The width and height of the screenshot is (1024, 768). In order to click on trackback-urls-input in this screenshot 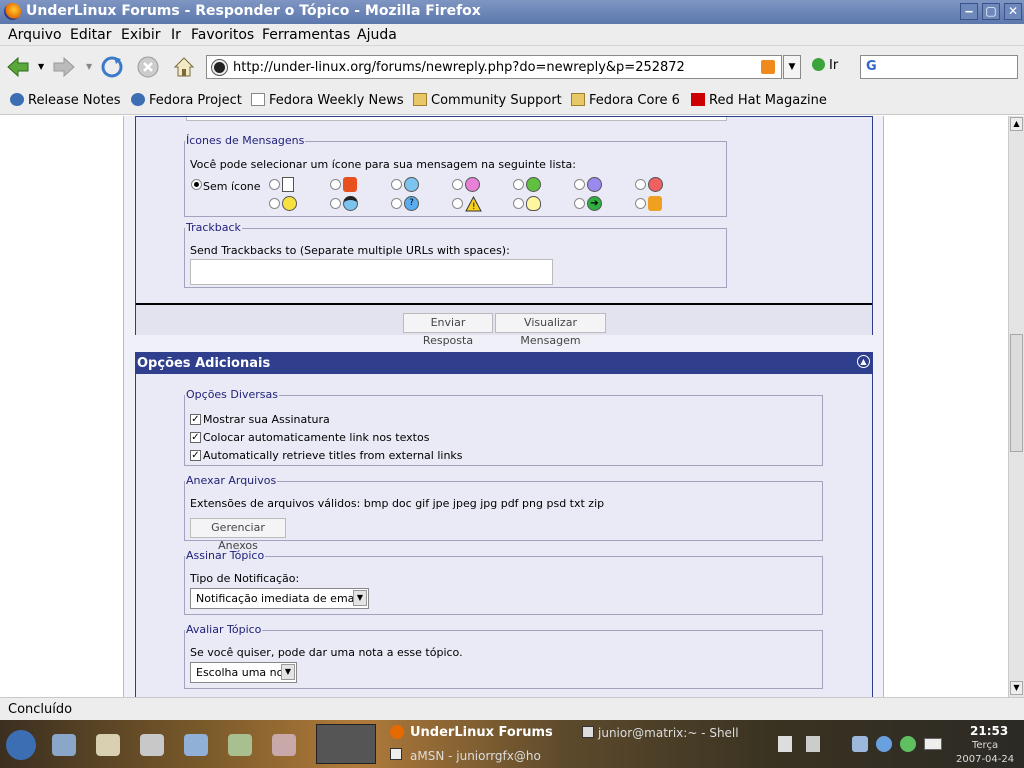, I will do `click(371, 272)`.